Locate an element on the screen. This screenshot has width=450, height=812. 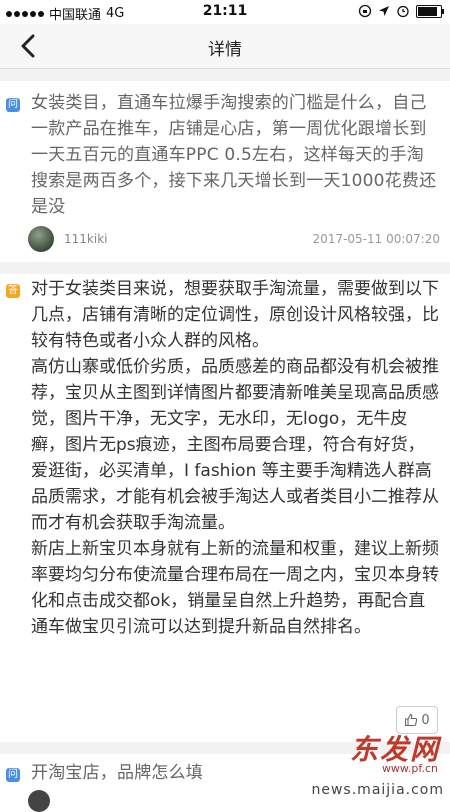
lock-rotation-icon is located at coordinates (365, 11).